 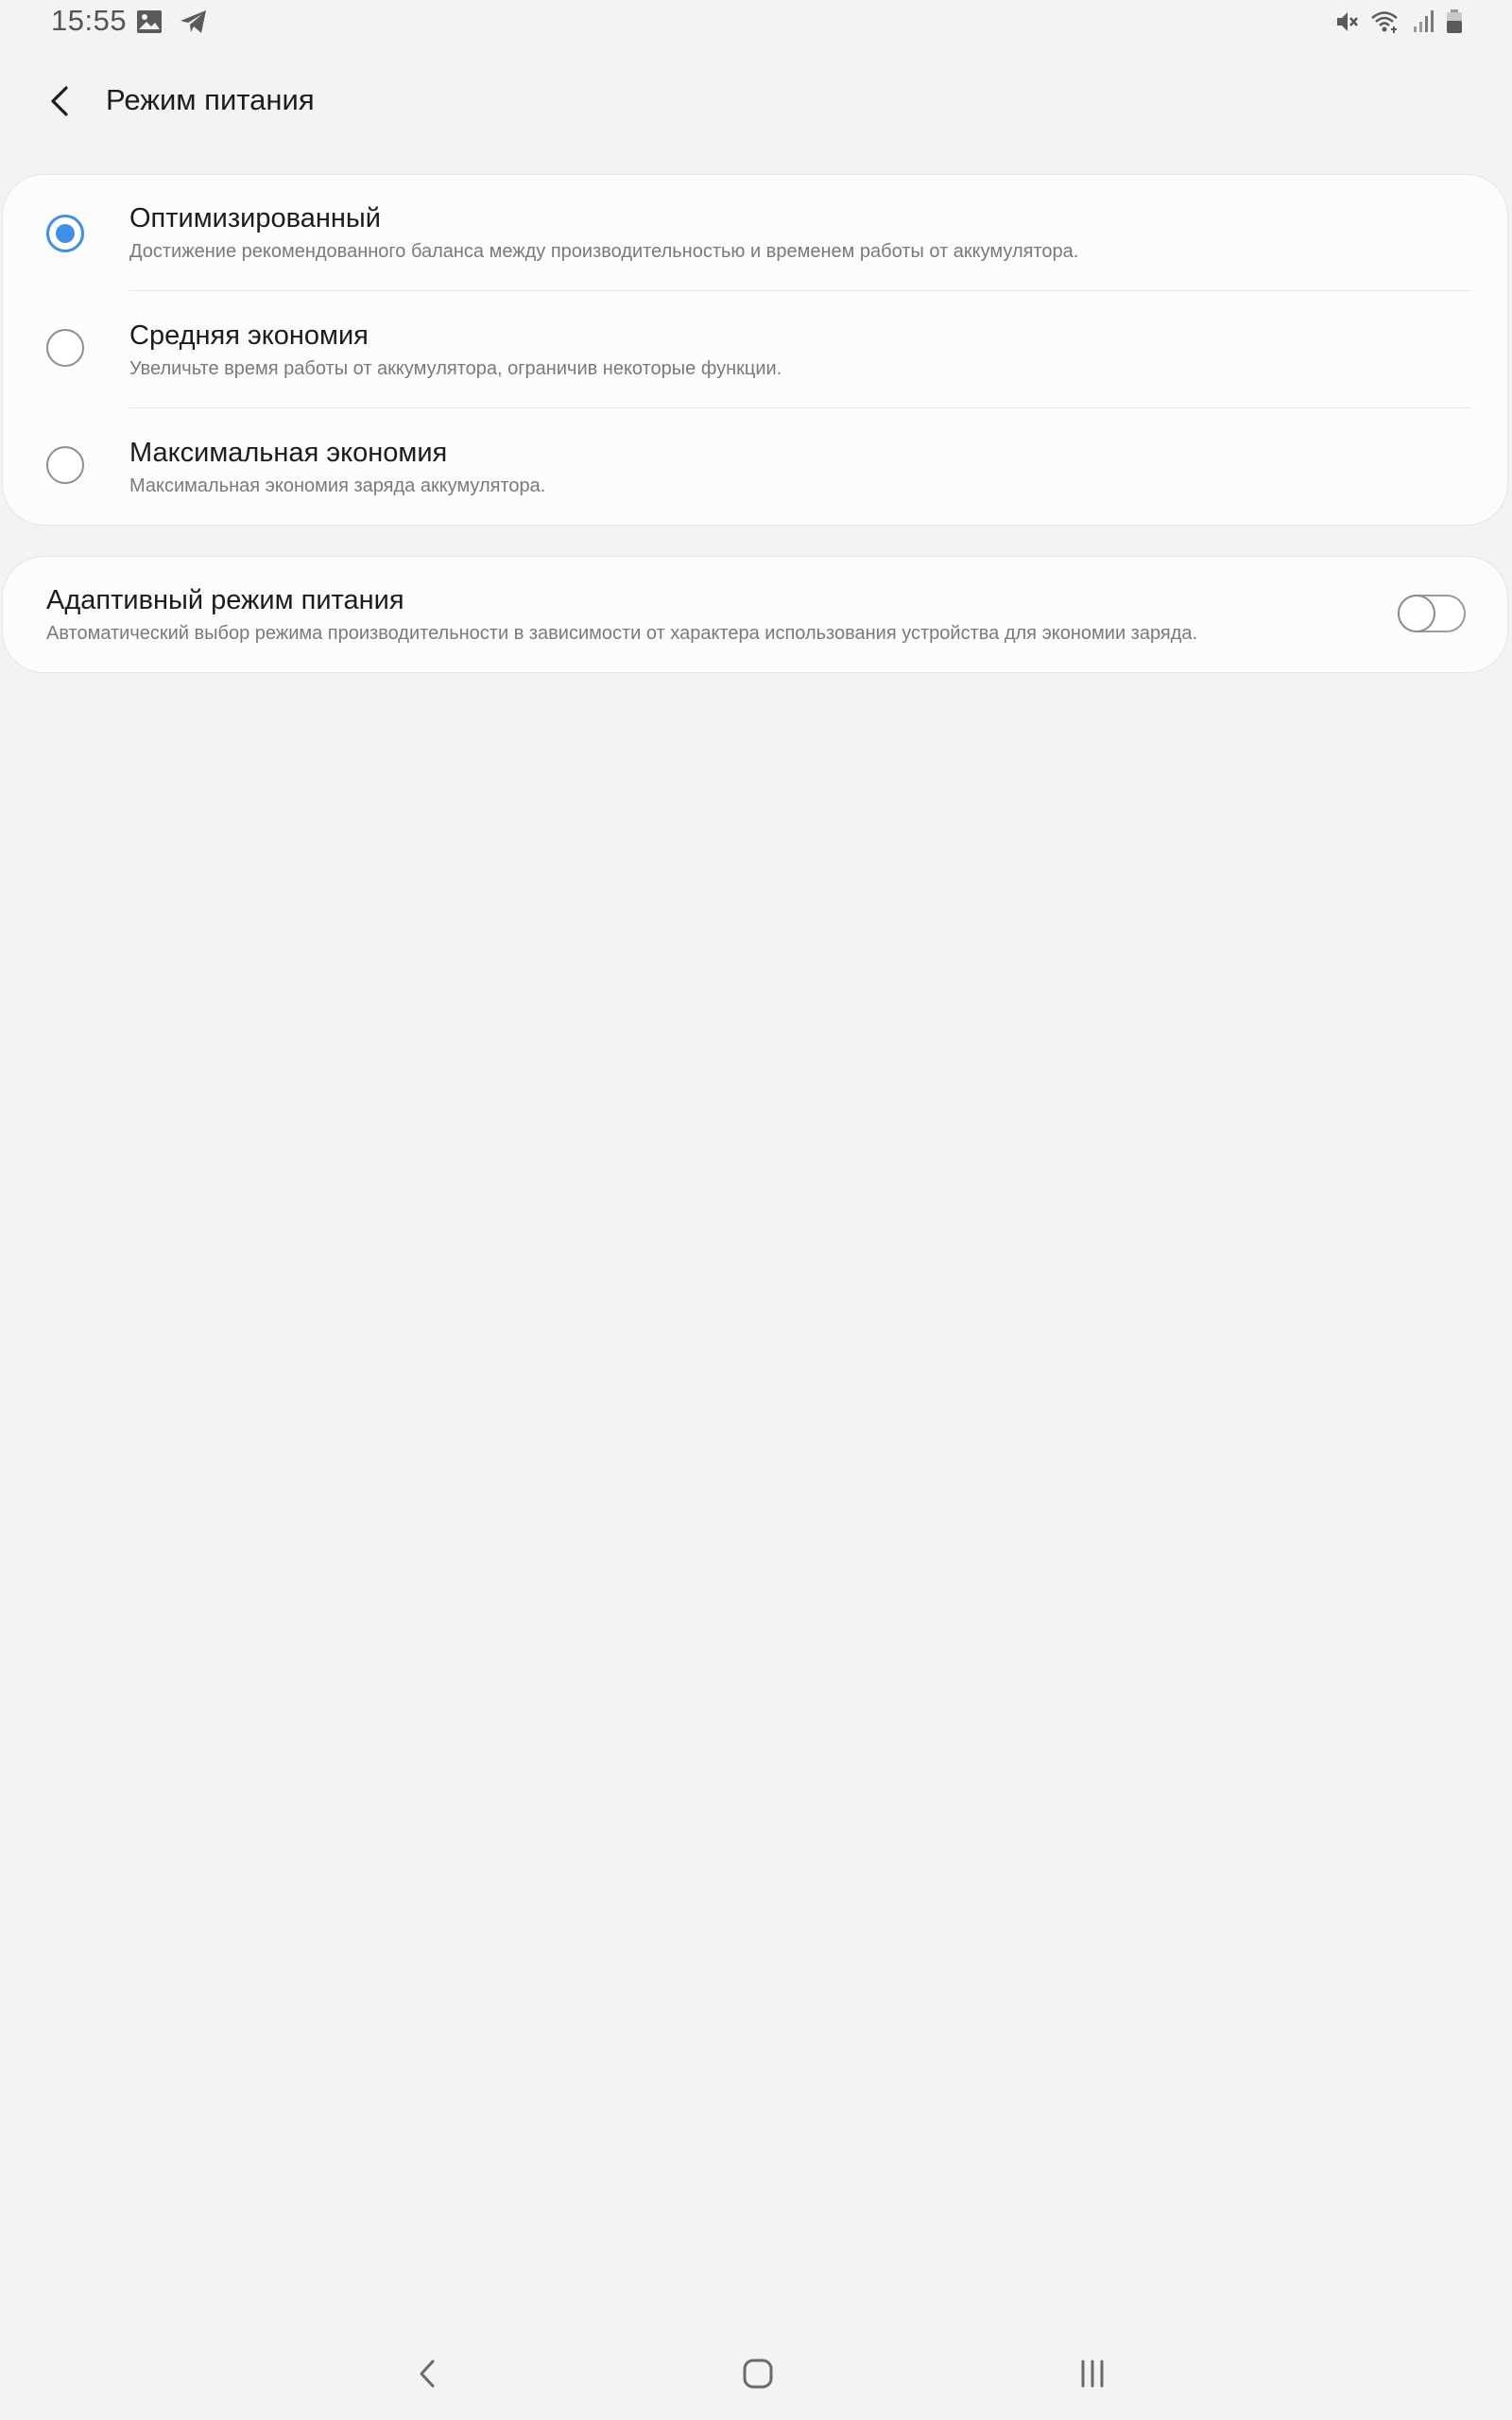 I want to click on toggle-knob, so click(x=1416, y=614).